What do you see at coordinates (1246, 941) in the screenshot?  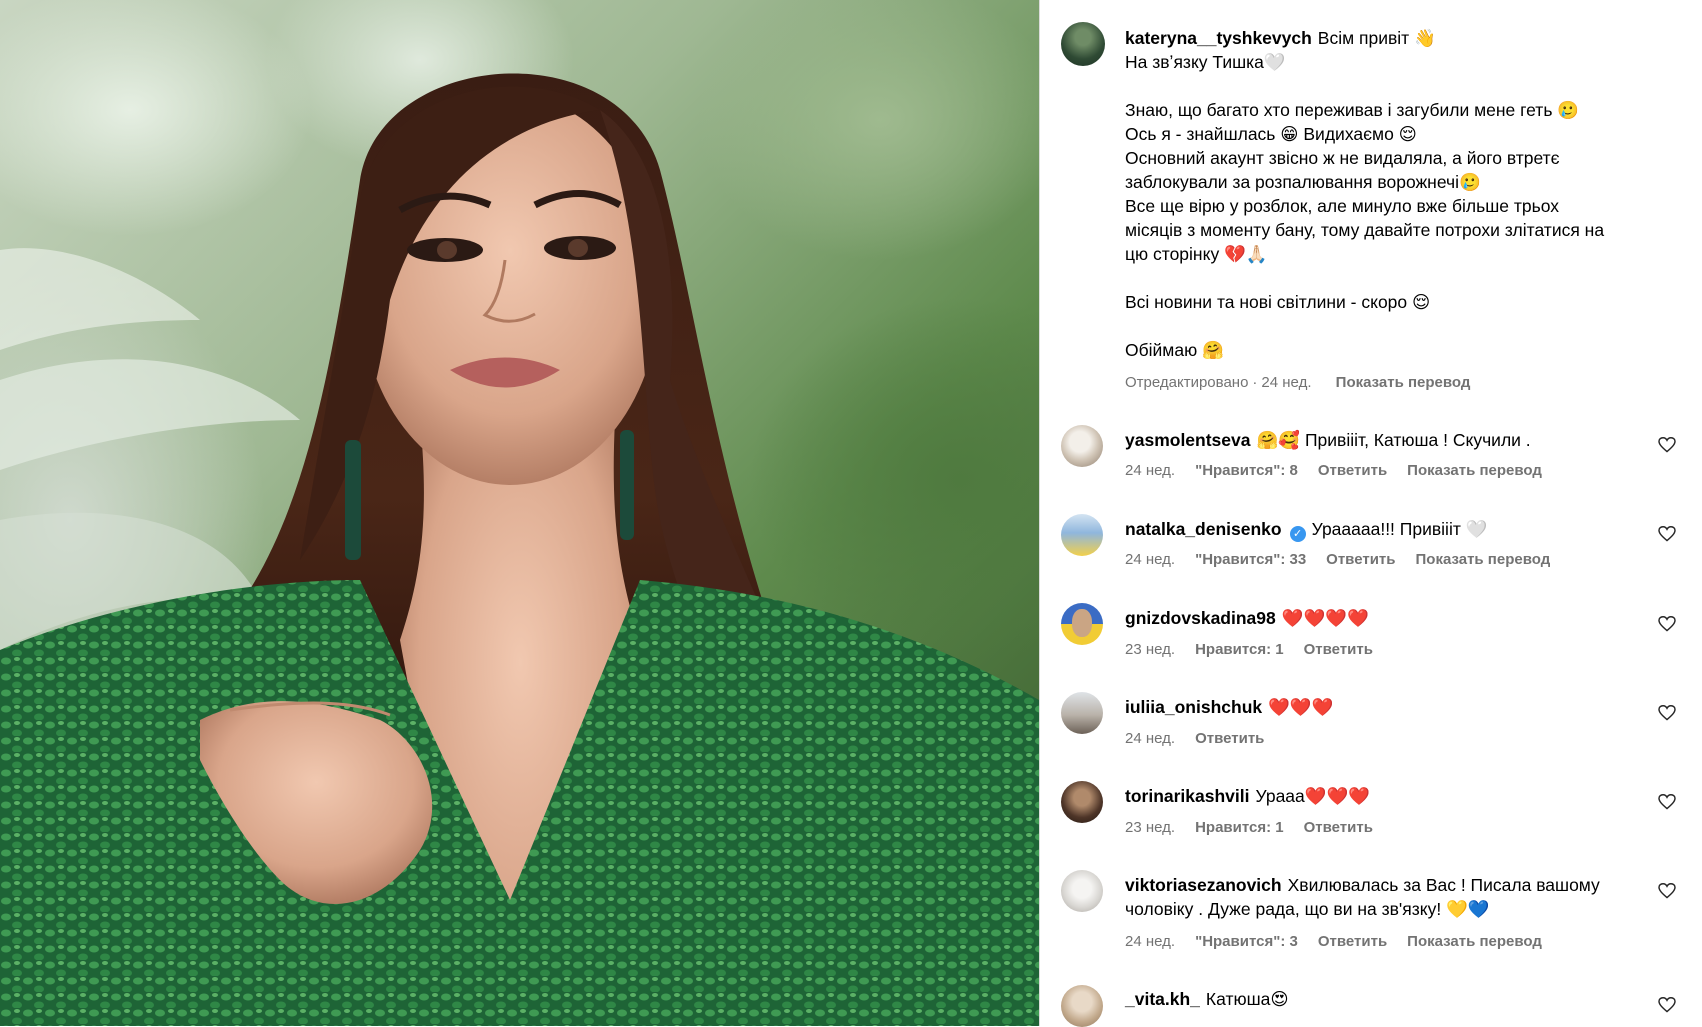 I see `likes-count: "Нравится": 3` at bounding box center [1246, 941].